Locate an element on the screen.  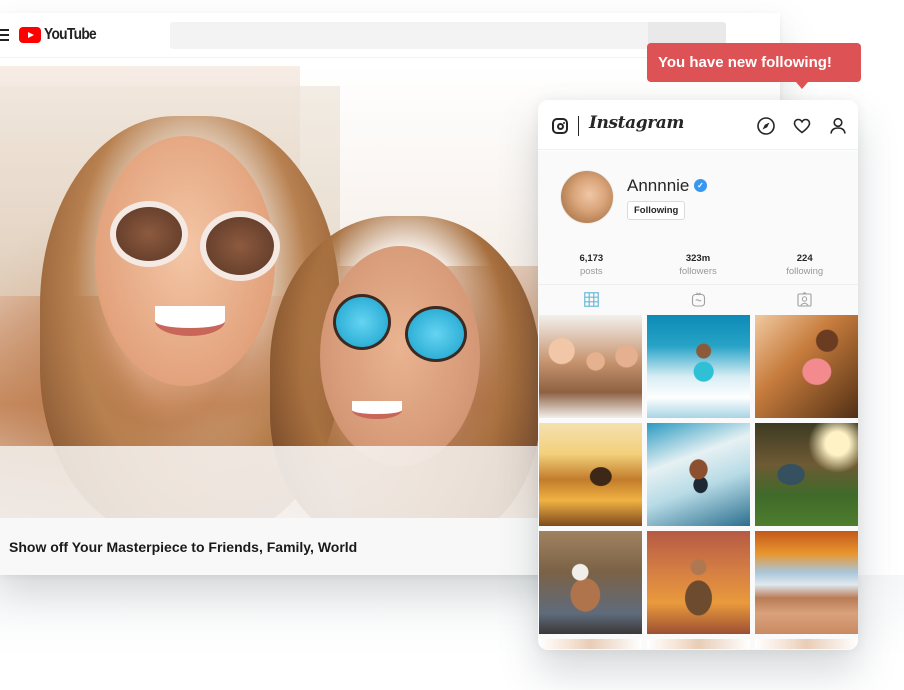
following-button: Following is located at coordinates (656, 210).